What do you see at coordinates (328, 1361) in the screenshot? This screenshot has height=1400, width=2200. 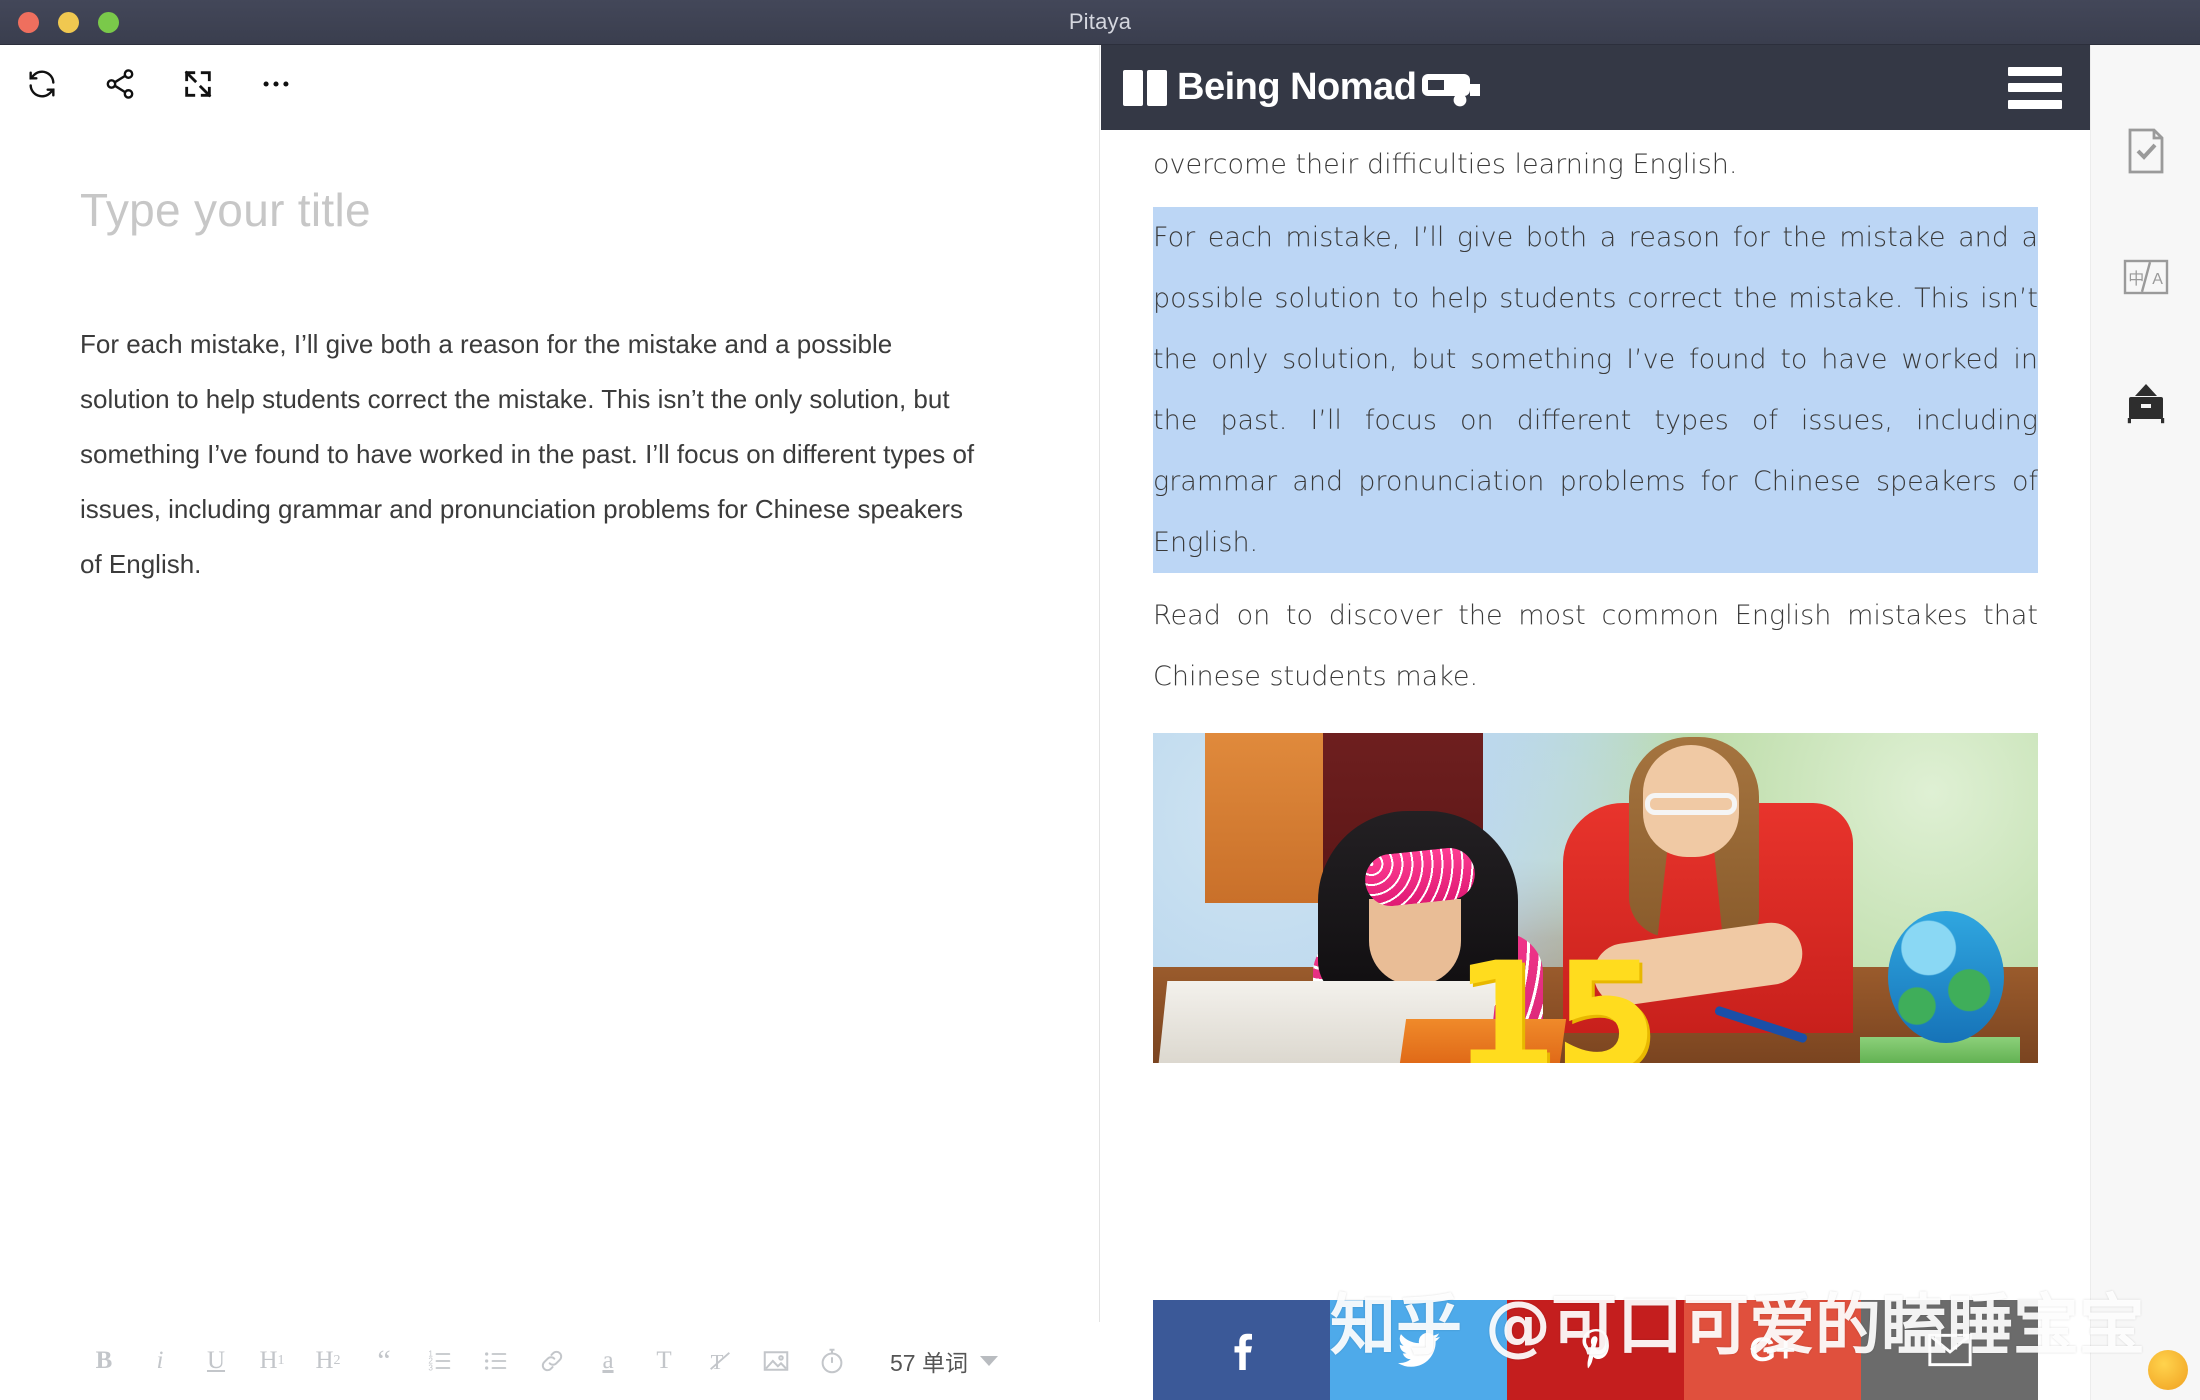 I see `heading2-button: H2` at bounding box center [328, 1361].